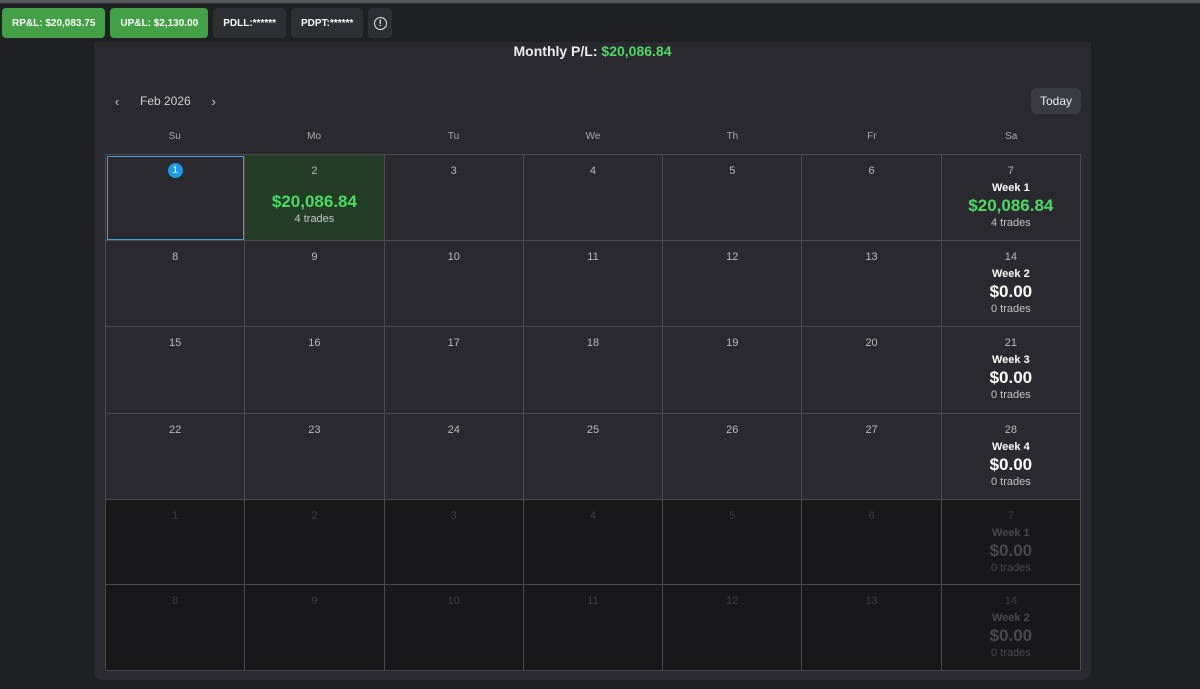 The width and height of the screenshot is (1200, 689). What do you see at coordinates (1010, 343) in the screenshot?
I see `day-number: 21` at bounding box center [1010, 343].